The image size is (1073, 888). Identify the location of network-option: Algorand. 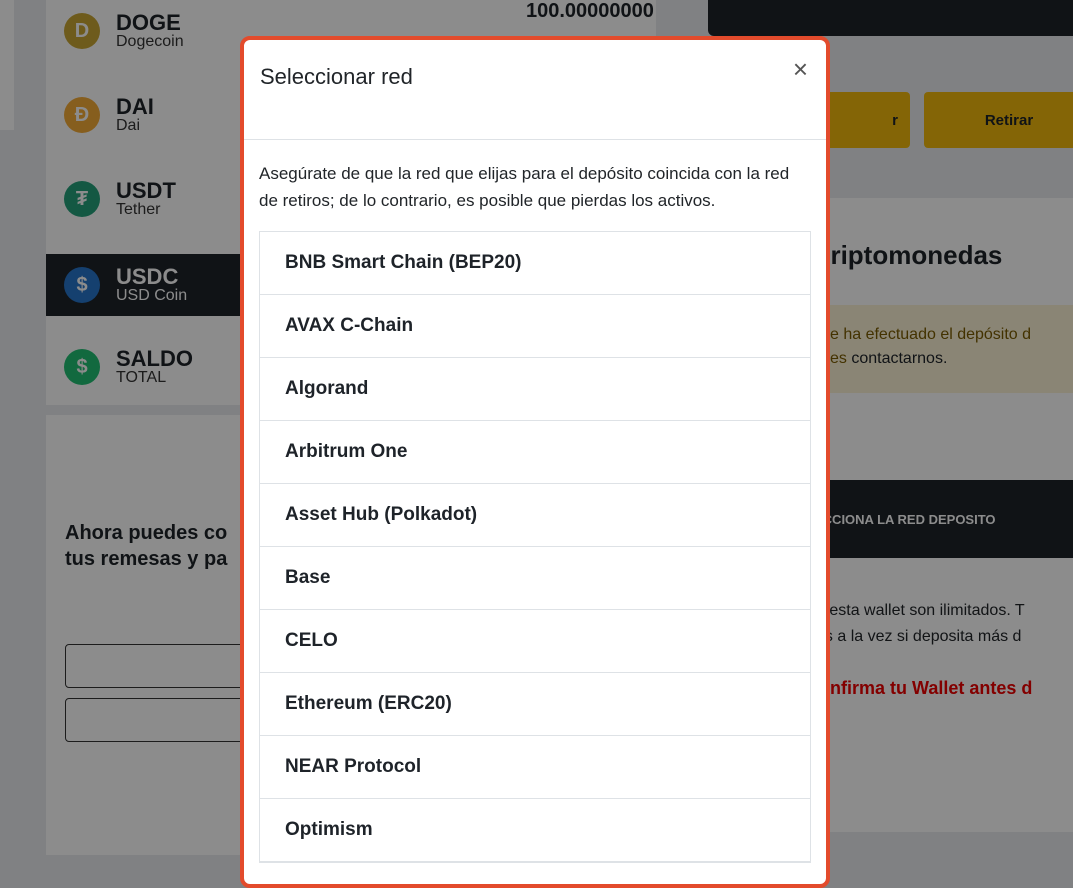
(535, 390).